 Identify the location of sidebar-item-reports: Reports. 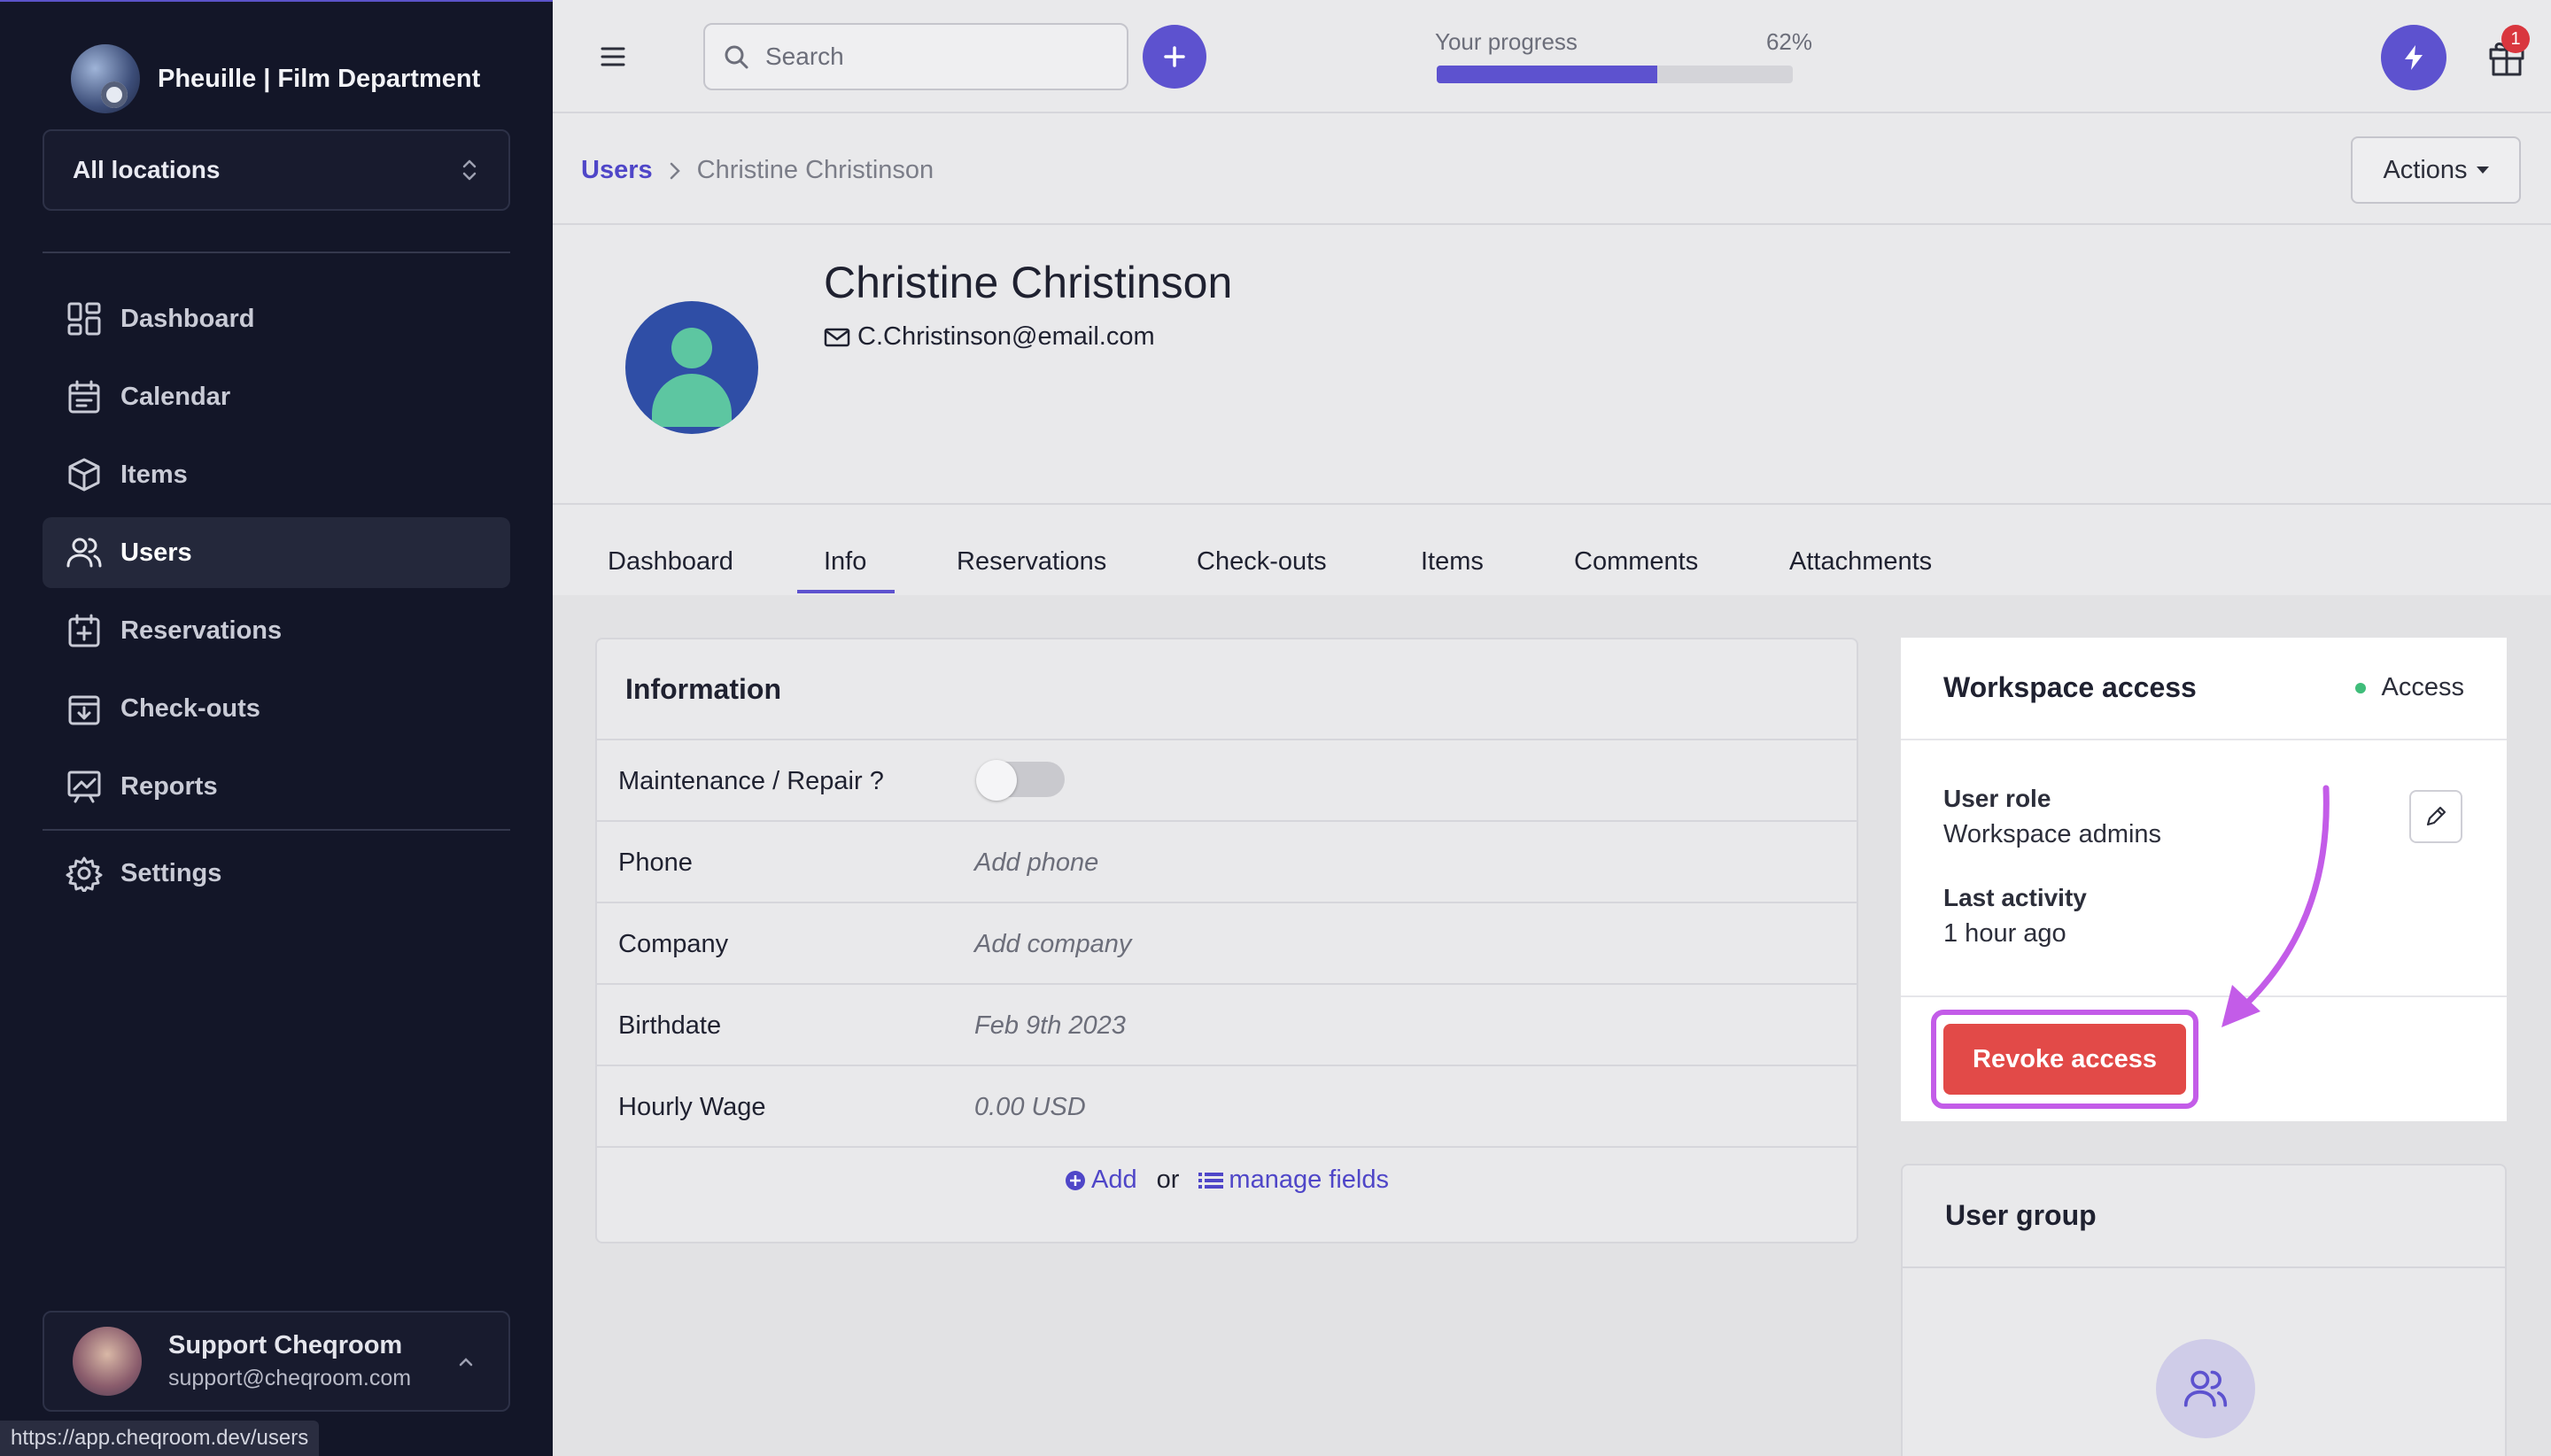
(276, 786).